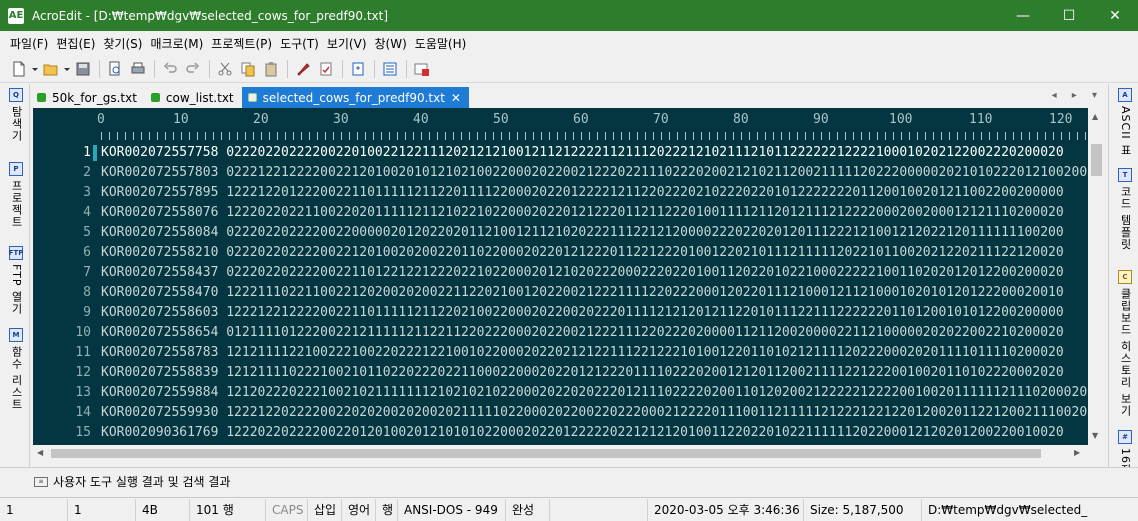  What do you see at coordinates (83, 332) in the screenshot?
I see `line-number: 10` at bounding box center [83, 332].